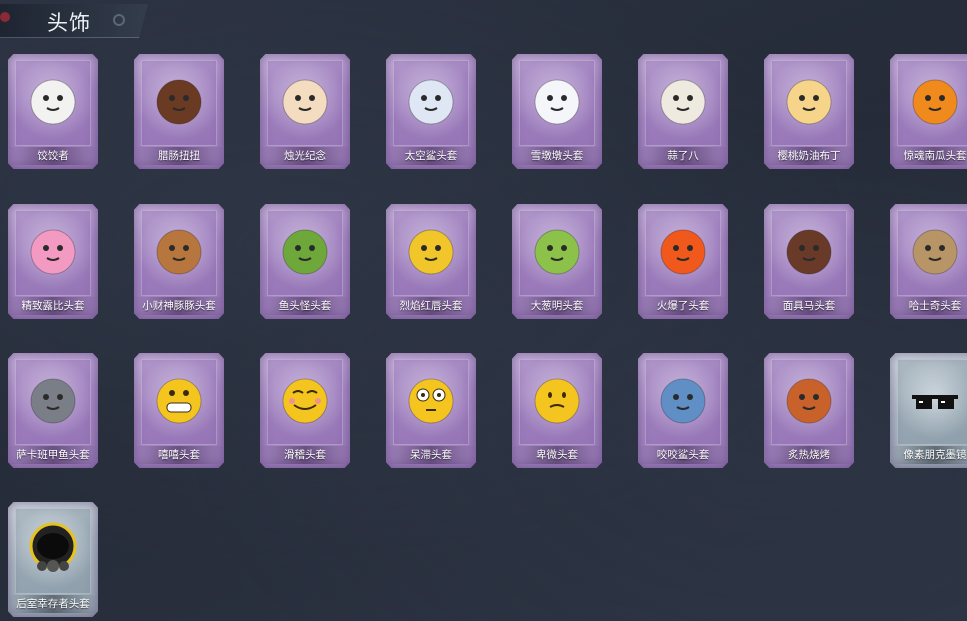 The width and height of the screenshot is (967, 621). What do you see at coordinates (928, 455) in the screenshot?
I see `item-name-label: 像素朋克墨镜` at bounding box center [928, 455].